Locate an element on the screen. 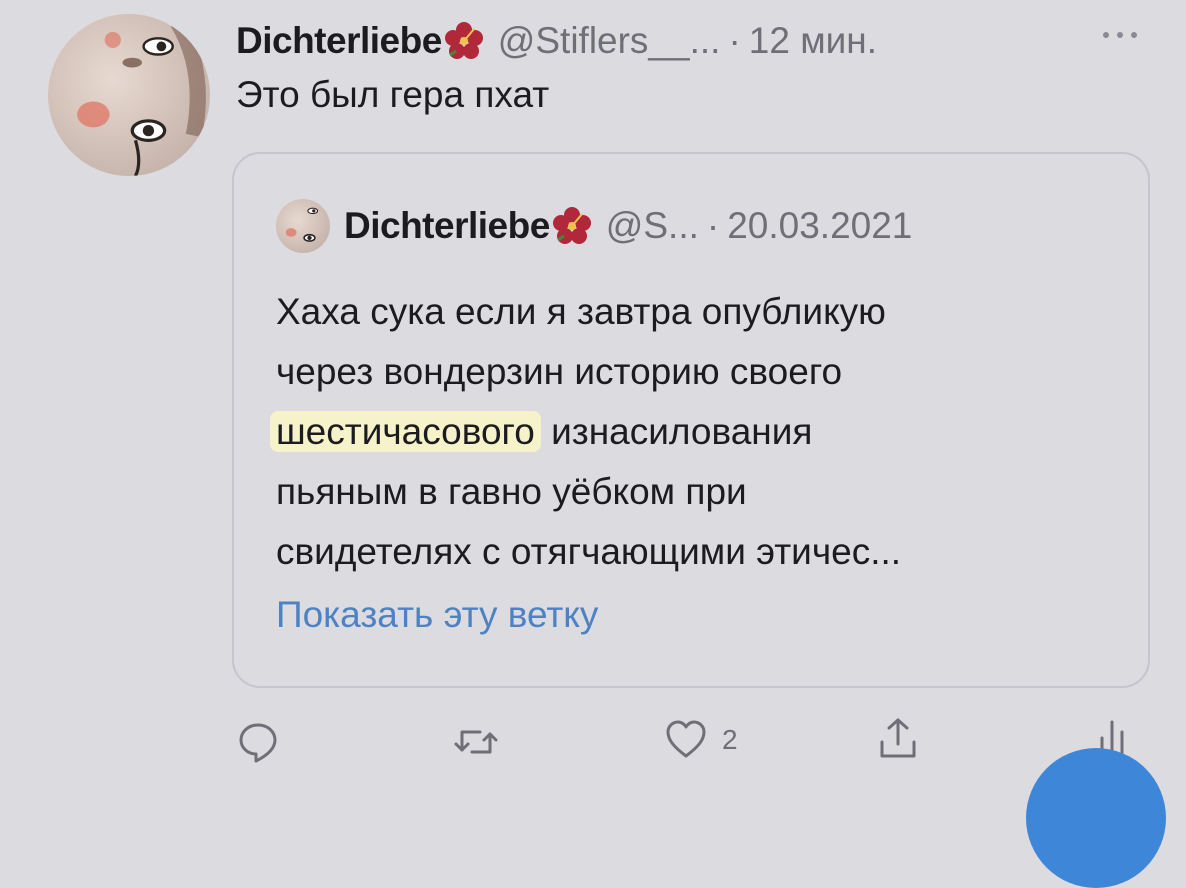  more-dots-icon is located at coordinates (1120, 35).